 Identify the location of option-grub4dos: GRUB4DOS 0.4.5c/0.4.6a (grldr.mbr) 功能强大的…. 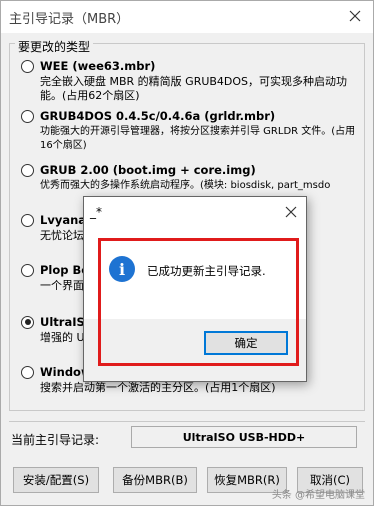
(191, 130).